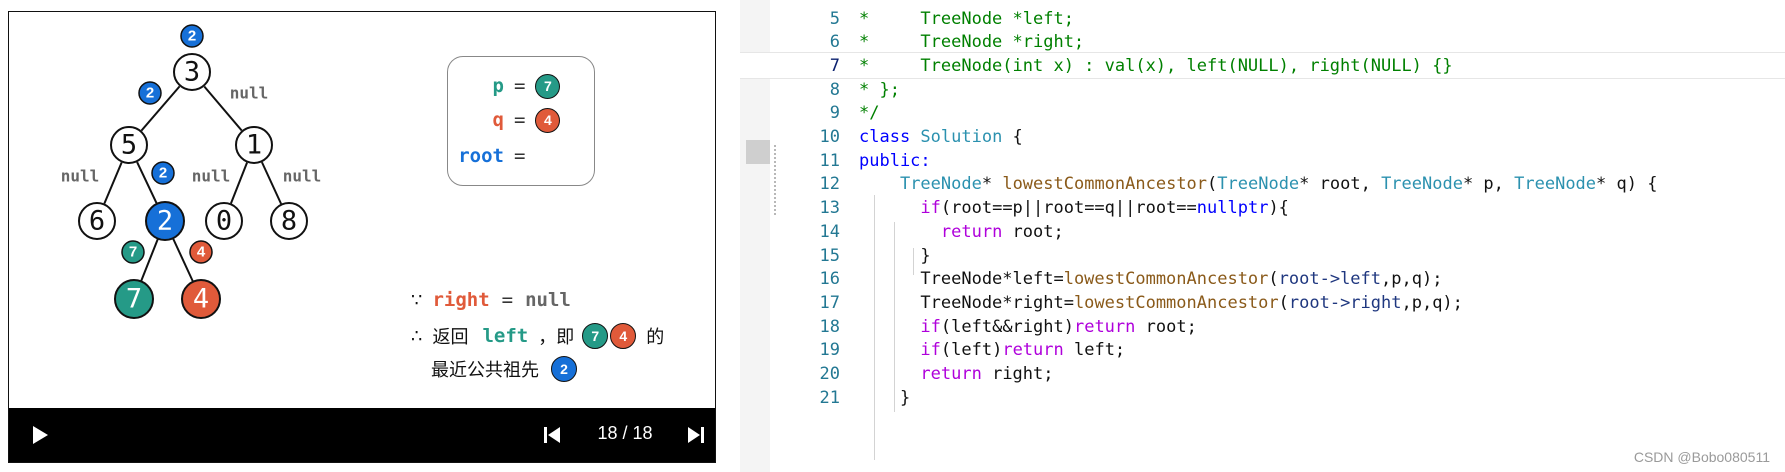 The image size is (1785, 472). I want to click on var-q-row: q = 4, so click(504, 120).